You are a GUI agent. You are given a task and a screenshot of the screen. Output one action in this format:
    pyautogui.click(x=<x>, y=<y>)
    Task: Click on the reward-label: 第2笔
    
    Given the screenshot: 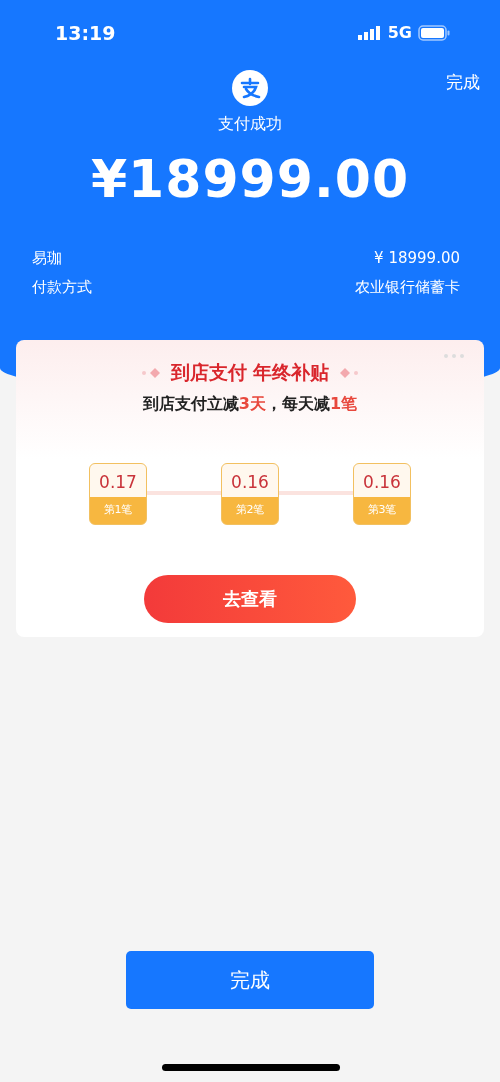 What is the action you would take?
    pyautogui.click(x=250, y=509)
    